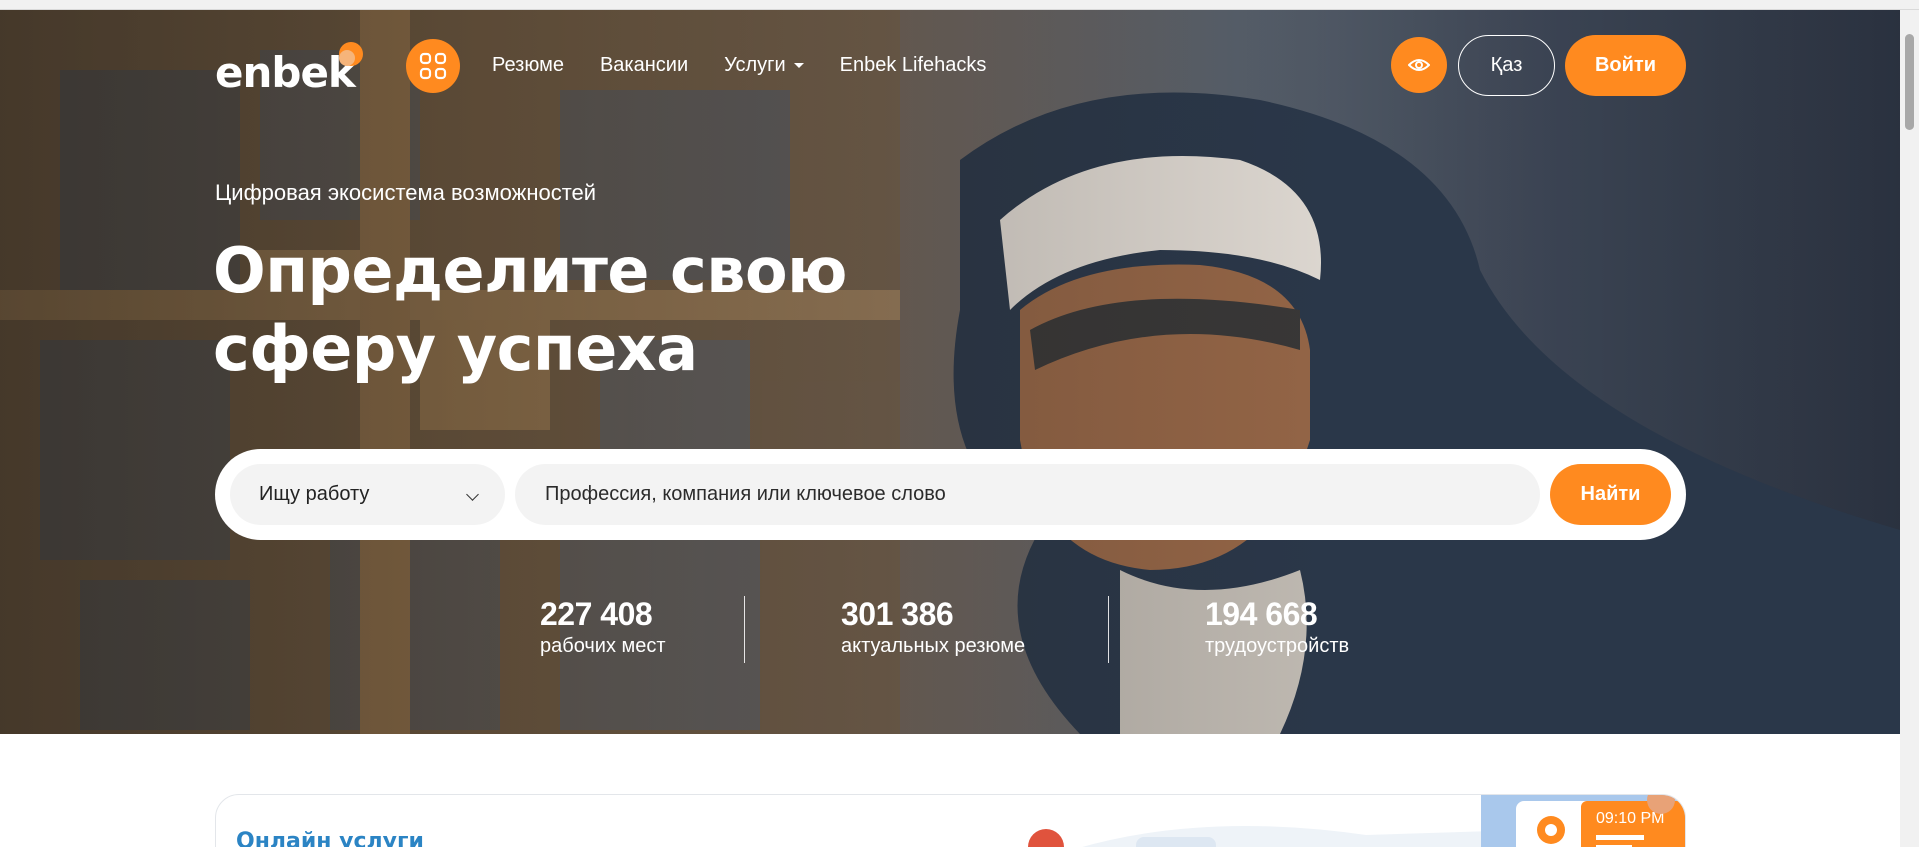  I want to click on stat-label: актуальных резюме, so click(933, 646).